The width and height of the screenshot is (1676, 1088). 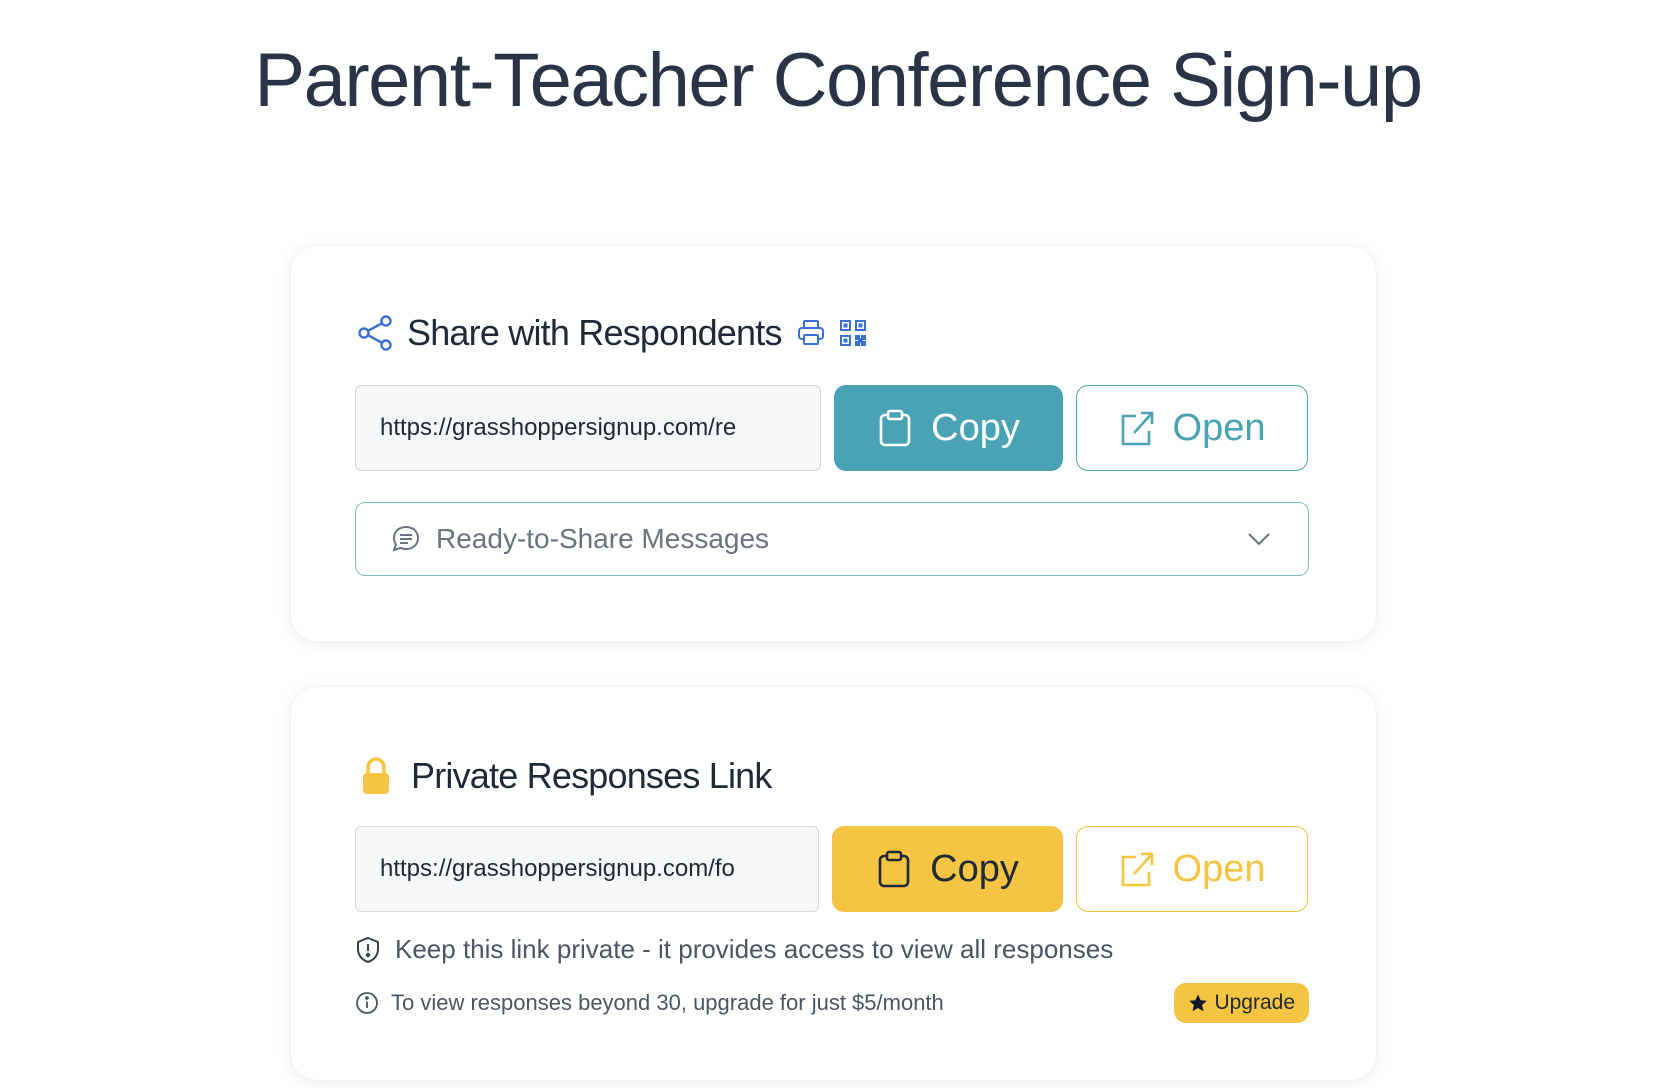 What do you see at coordinates (375, 333) in the screenshot?
I see `share-icon` at bounding box center [375, 333].